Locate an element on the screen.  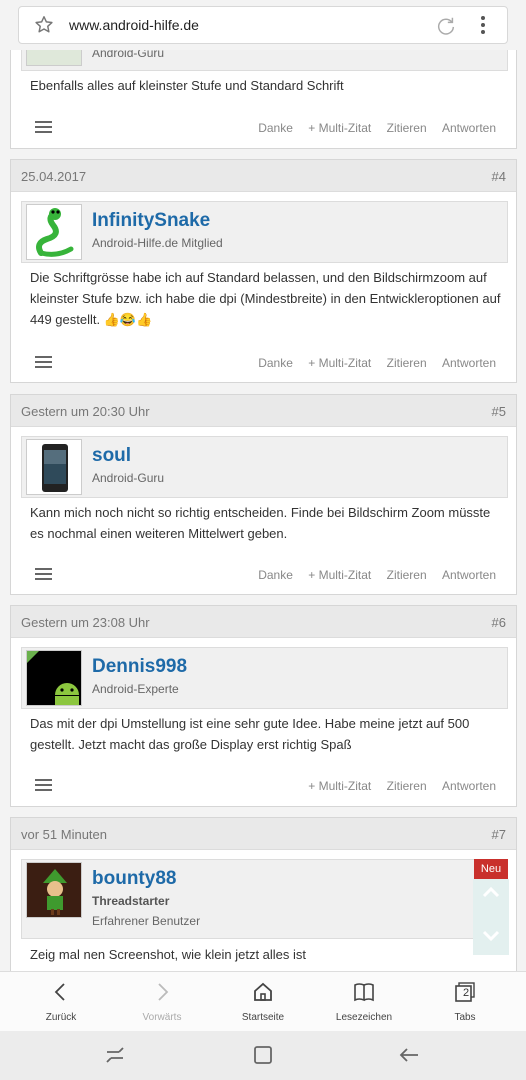
bookmarks-button: Lesezeichen is located at coordinates (364, 1002).